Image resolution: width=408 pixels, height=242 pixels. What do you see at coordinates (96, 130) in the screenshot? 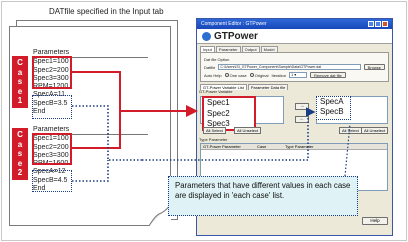
I see `red-connector-case2` at bounding box center [96, 130].